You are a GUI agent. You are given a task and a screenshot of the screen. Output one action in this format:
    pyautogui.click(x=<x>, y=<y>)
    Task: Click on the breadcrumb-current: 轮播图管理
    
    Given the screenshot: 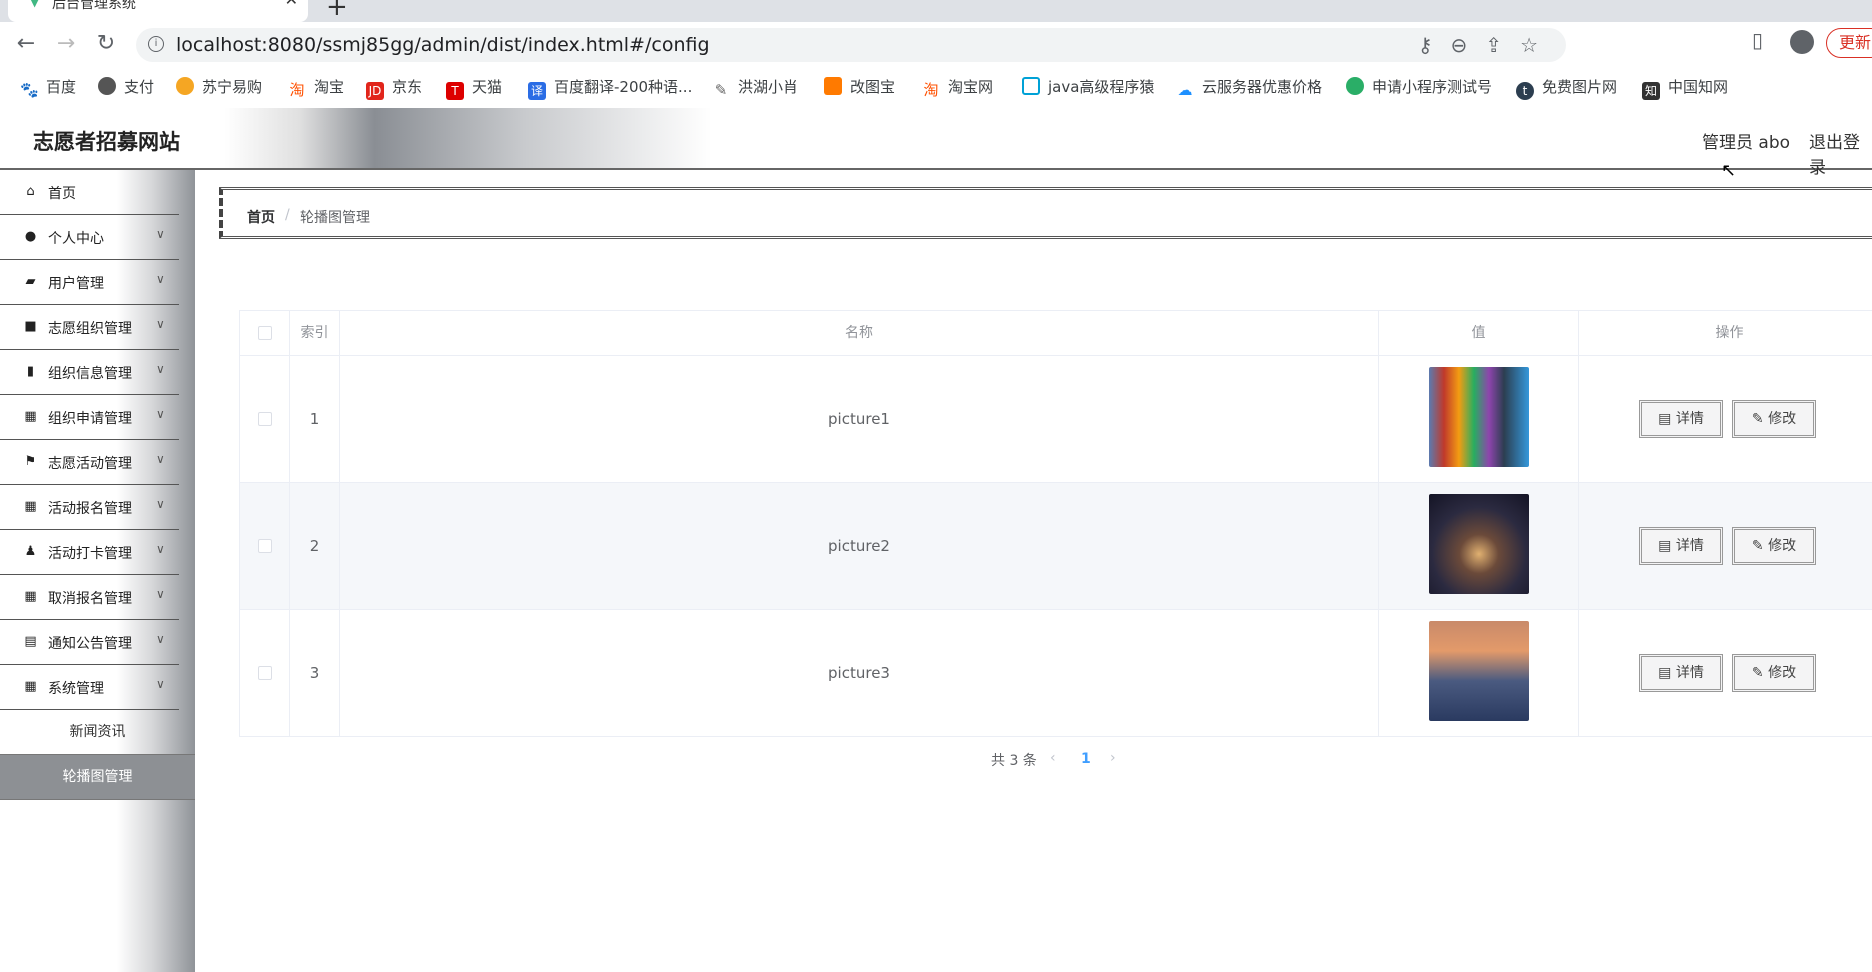 What is the action you would take?
    pyautogui.click(x=335, y=218)
    